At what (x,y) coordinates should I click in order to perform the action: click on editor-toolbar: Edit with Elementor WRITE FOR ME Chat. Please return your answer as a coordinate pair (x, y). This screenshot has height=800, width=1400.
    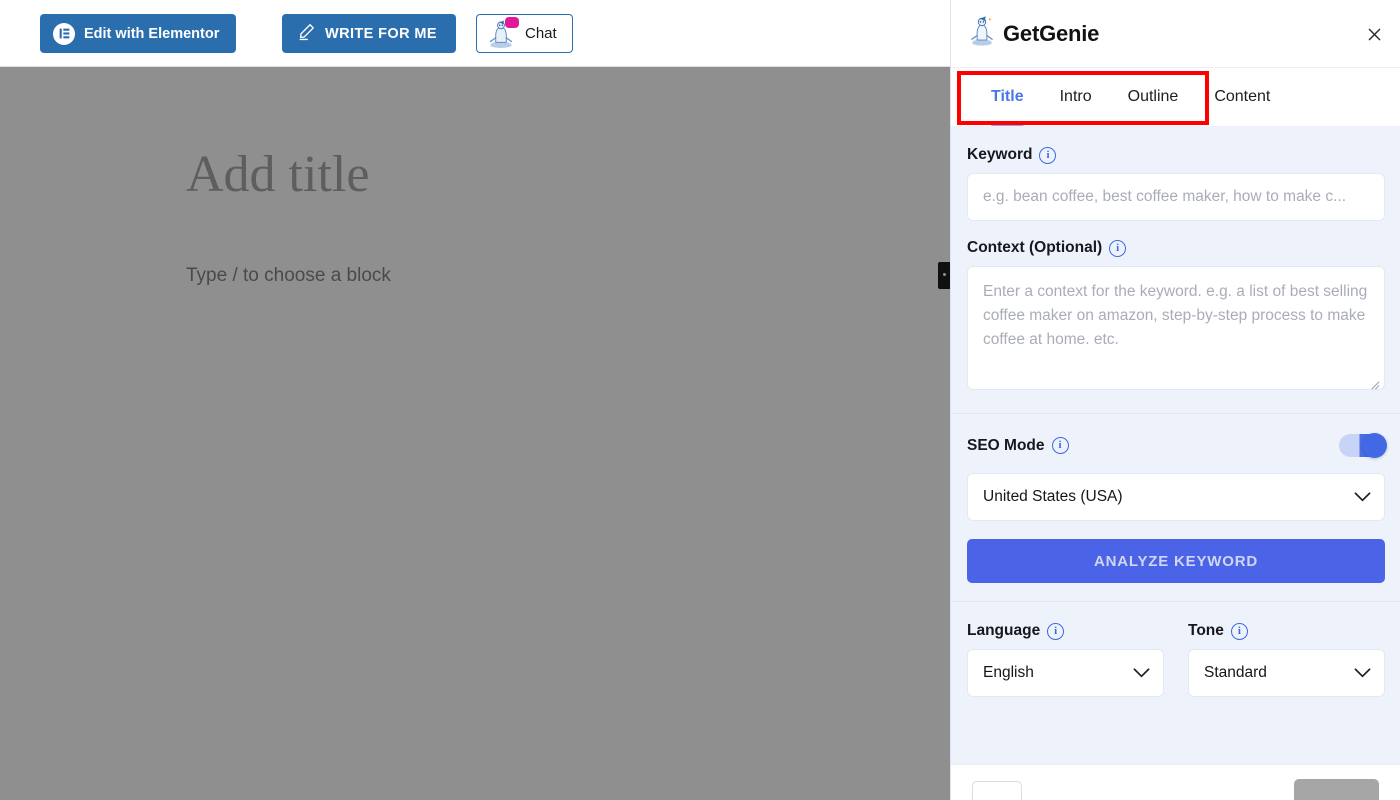
    Looking at the image, I should click on (475, 33).